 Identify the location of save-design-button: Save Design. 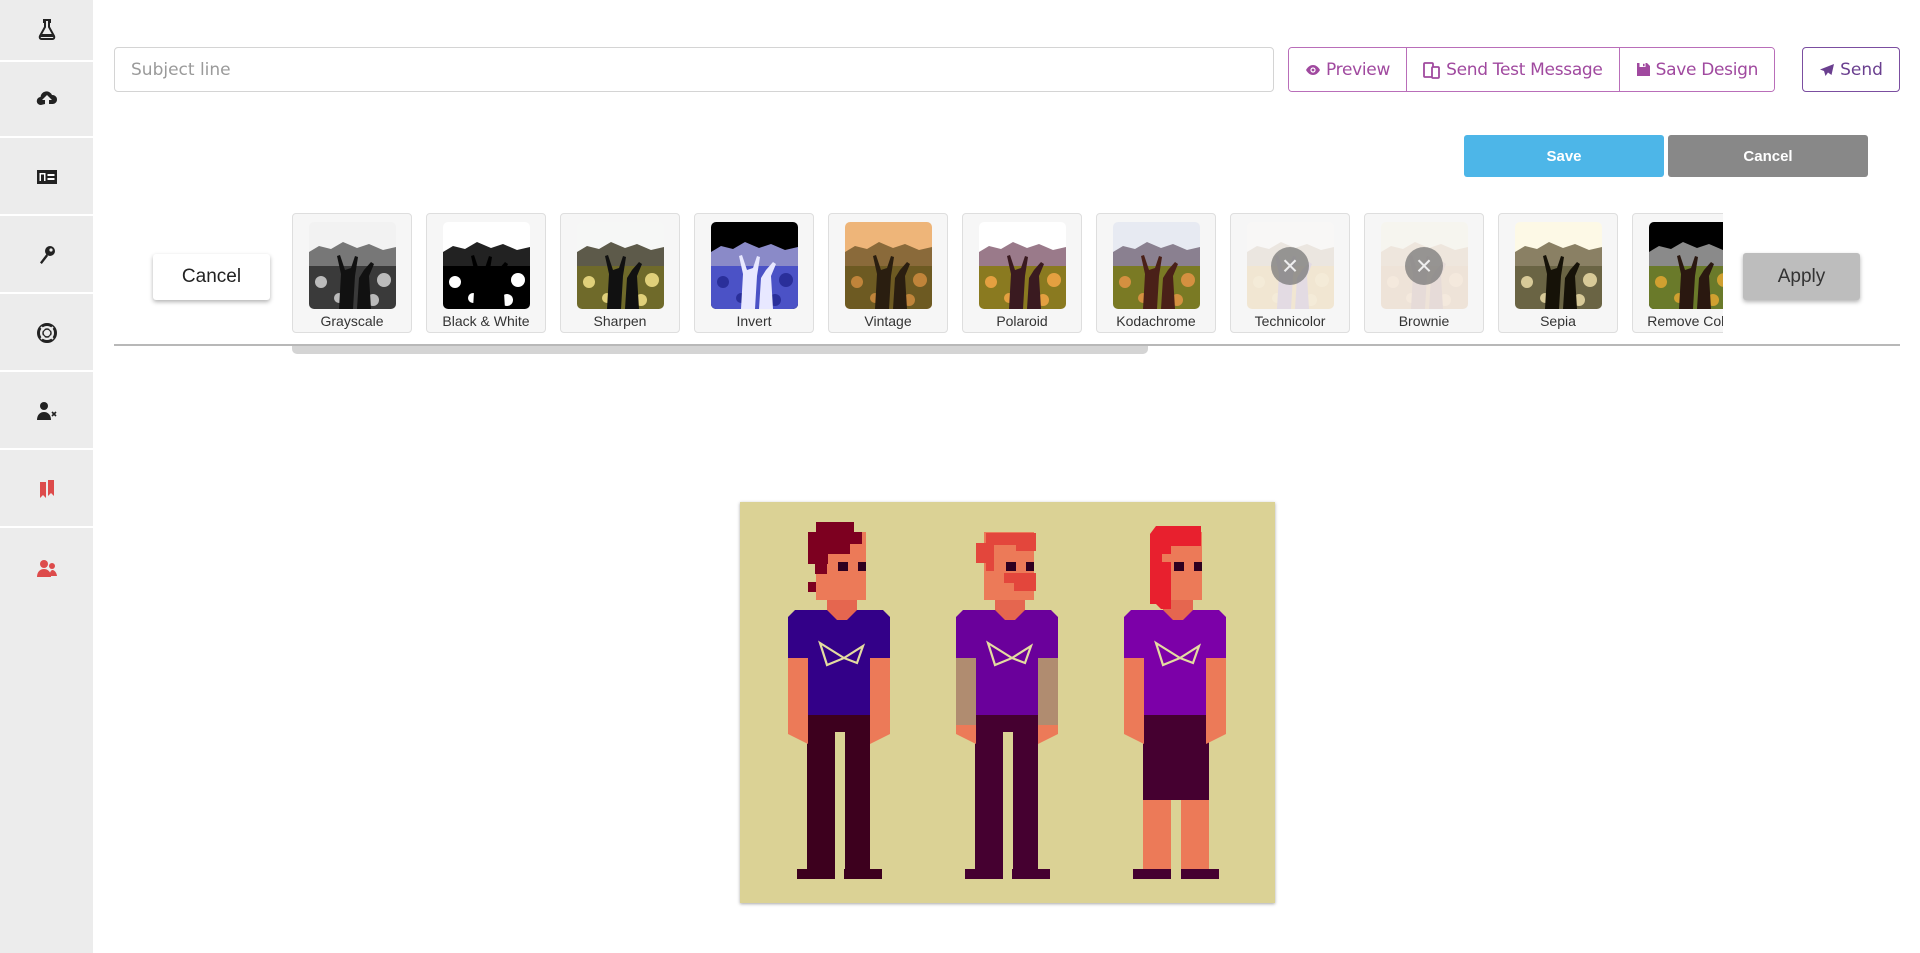
(1697, 69).